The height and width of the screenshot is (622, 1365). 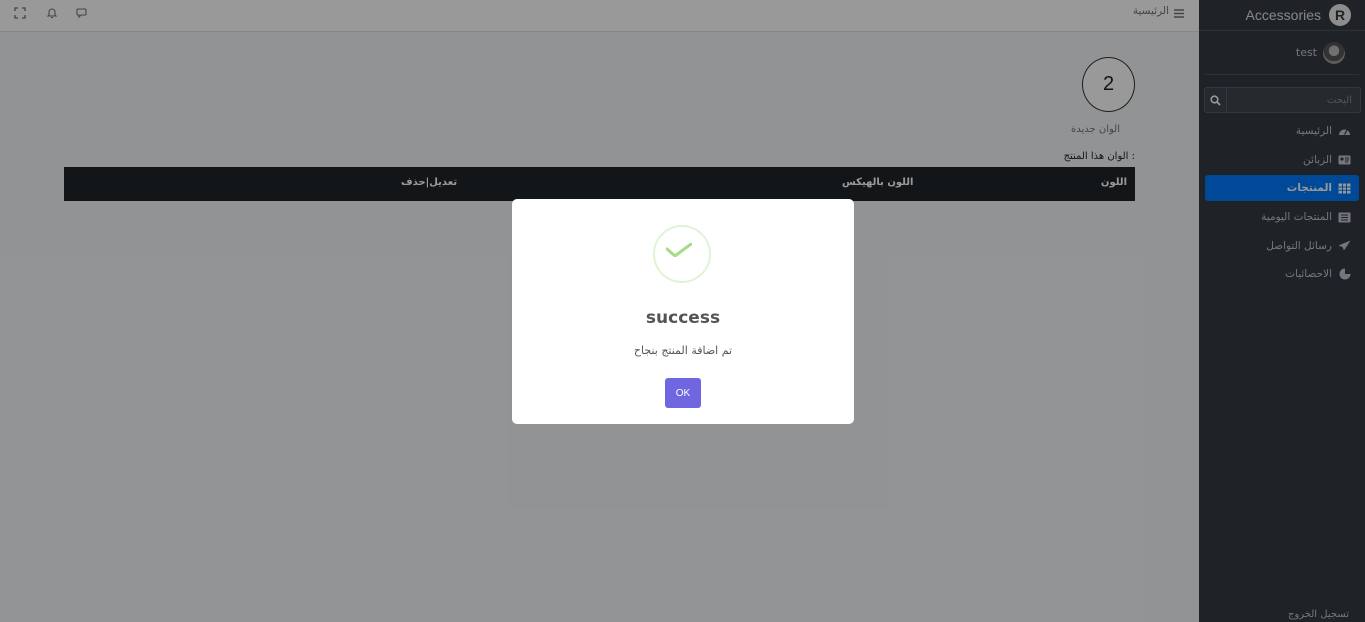 I want to click on ok-button: OK, so click(x=683, y=393).